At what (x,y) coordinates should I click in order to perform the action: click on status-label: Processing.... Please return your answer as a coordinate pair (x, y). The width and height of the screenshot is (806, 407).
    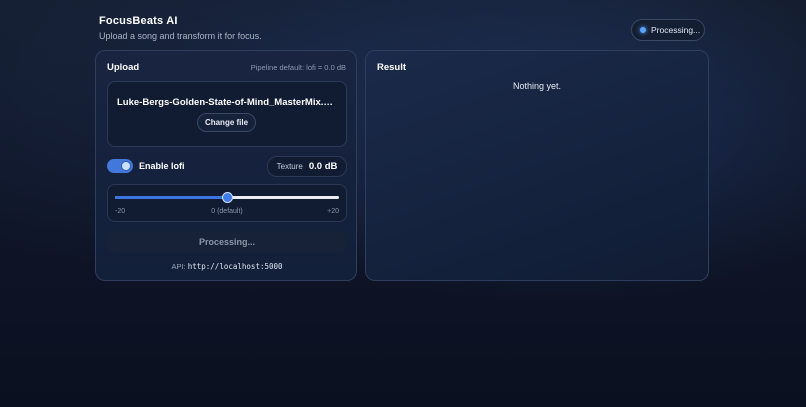
    Looking at the image, I should click on (676, 30).